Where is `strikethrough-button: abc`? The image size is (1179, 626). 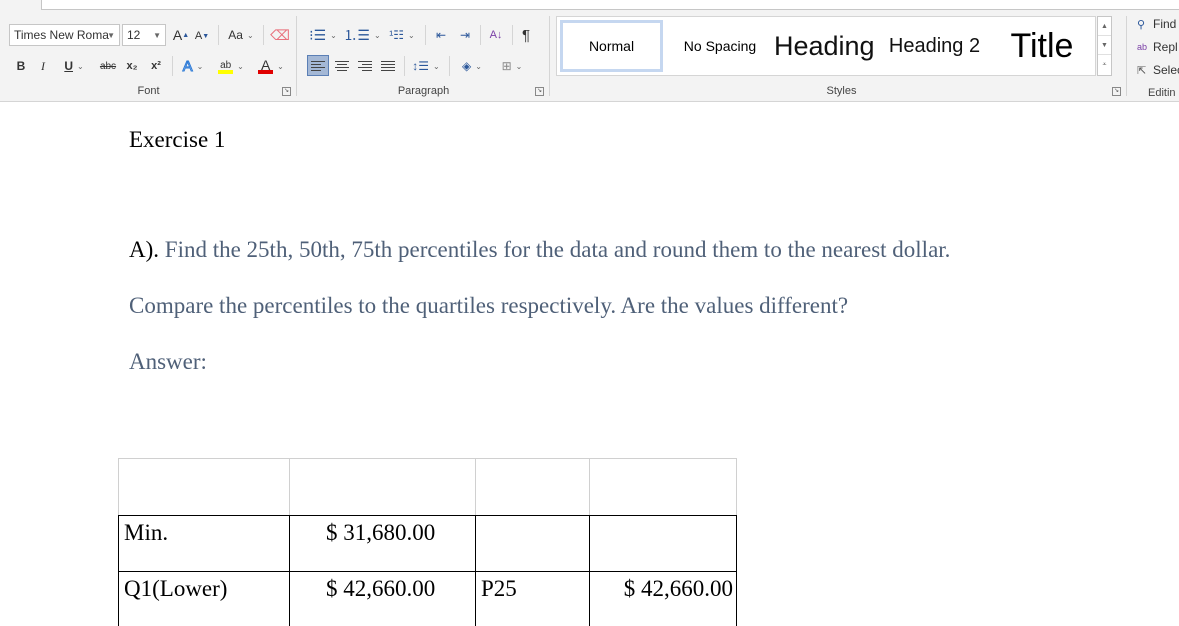 strikethrough-button: abc is located at coordinates (108, 66).